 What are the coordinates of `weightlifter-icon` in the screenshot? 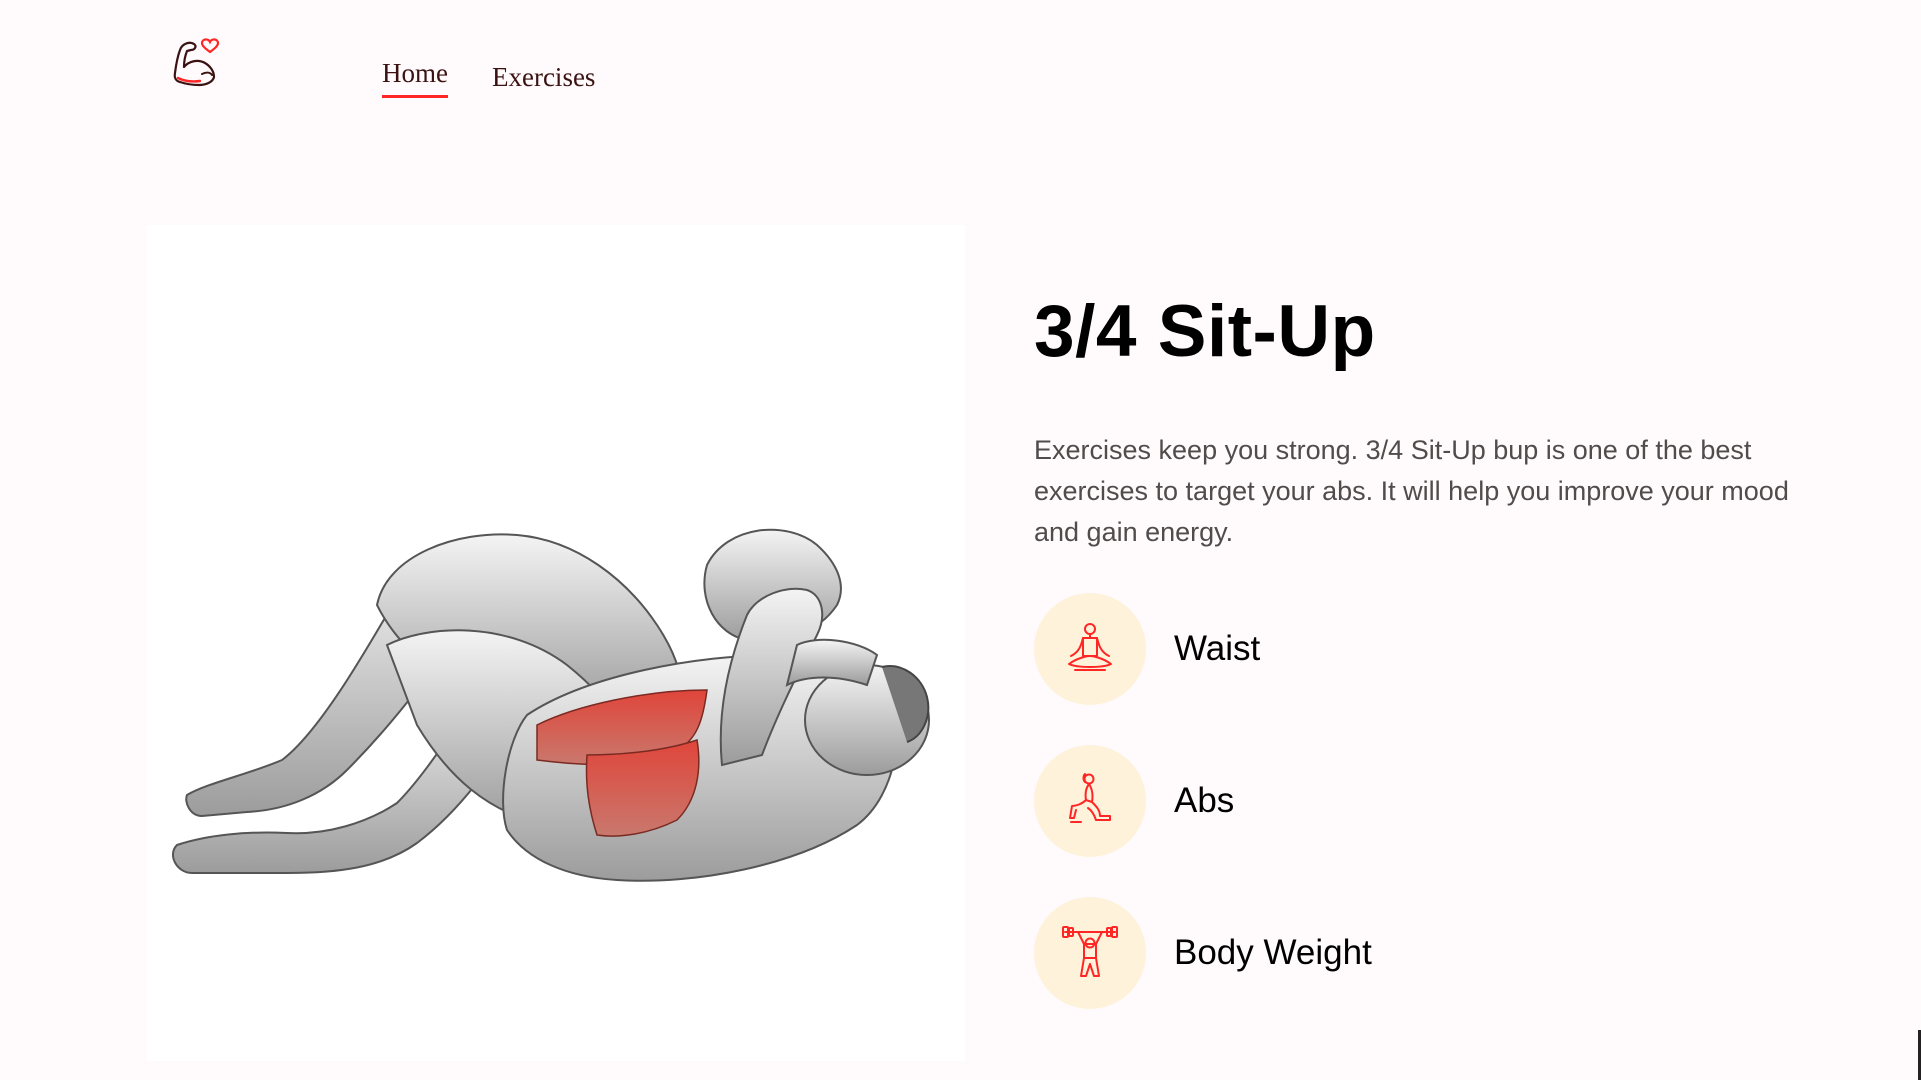 It's located at (1090, 951).